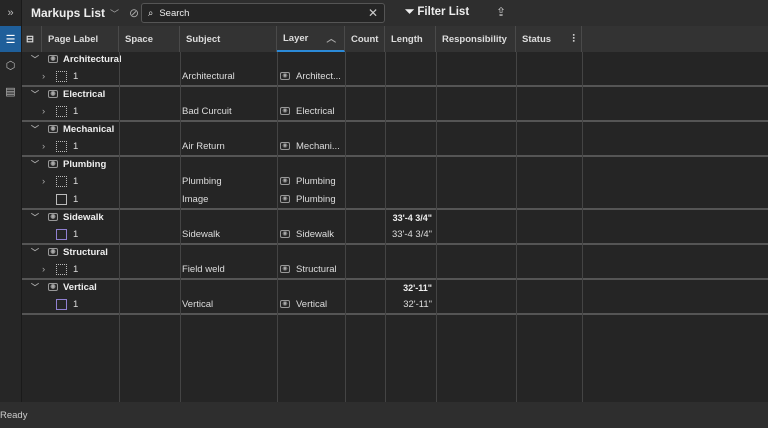 The image size is (768, 428). I want to click on layer: ◉ Electrical, so click(307, 111).